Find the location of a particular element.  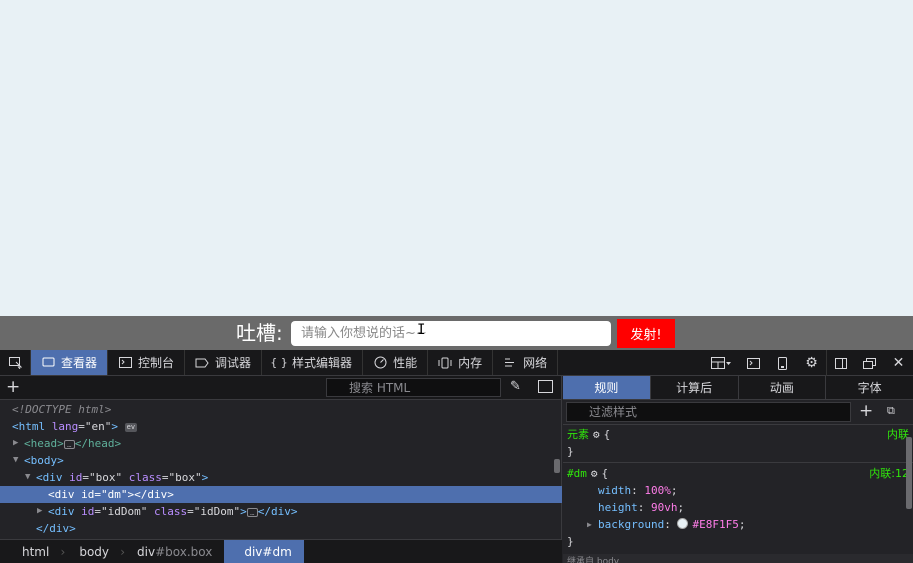

network-icon is located at coordinates (510, 363).